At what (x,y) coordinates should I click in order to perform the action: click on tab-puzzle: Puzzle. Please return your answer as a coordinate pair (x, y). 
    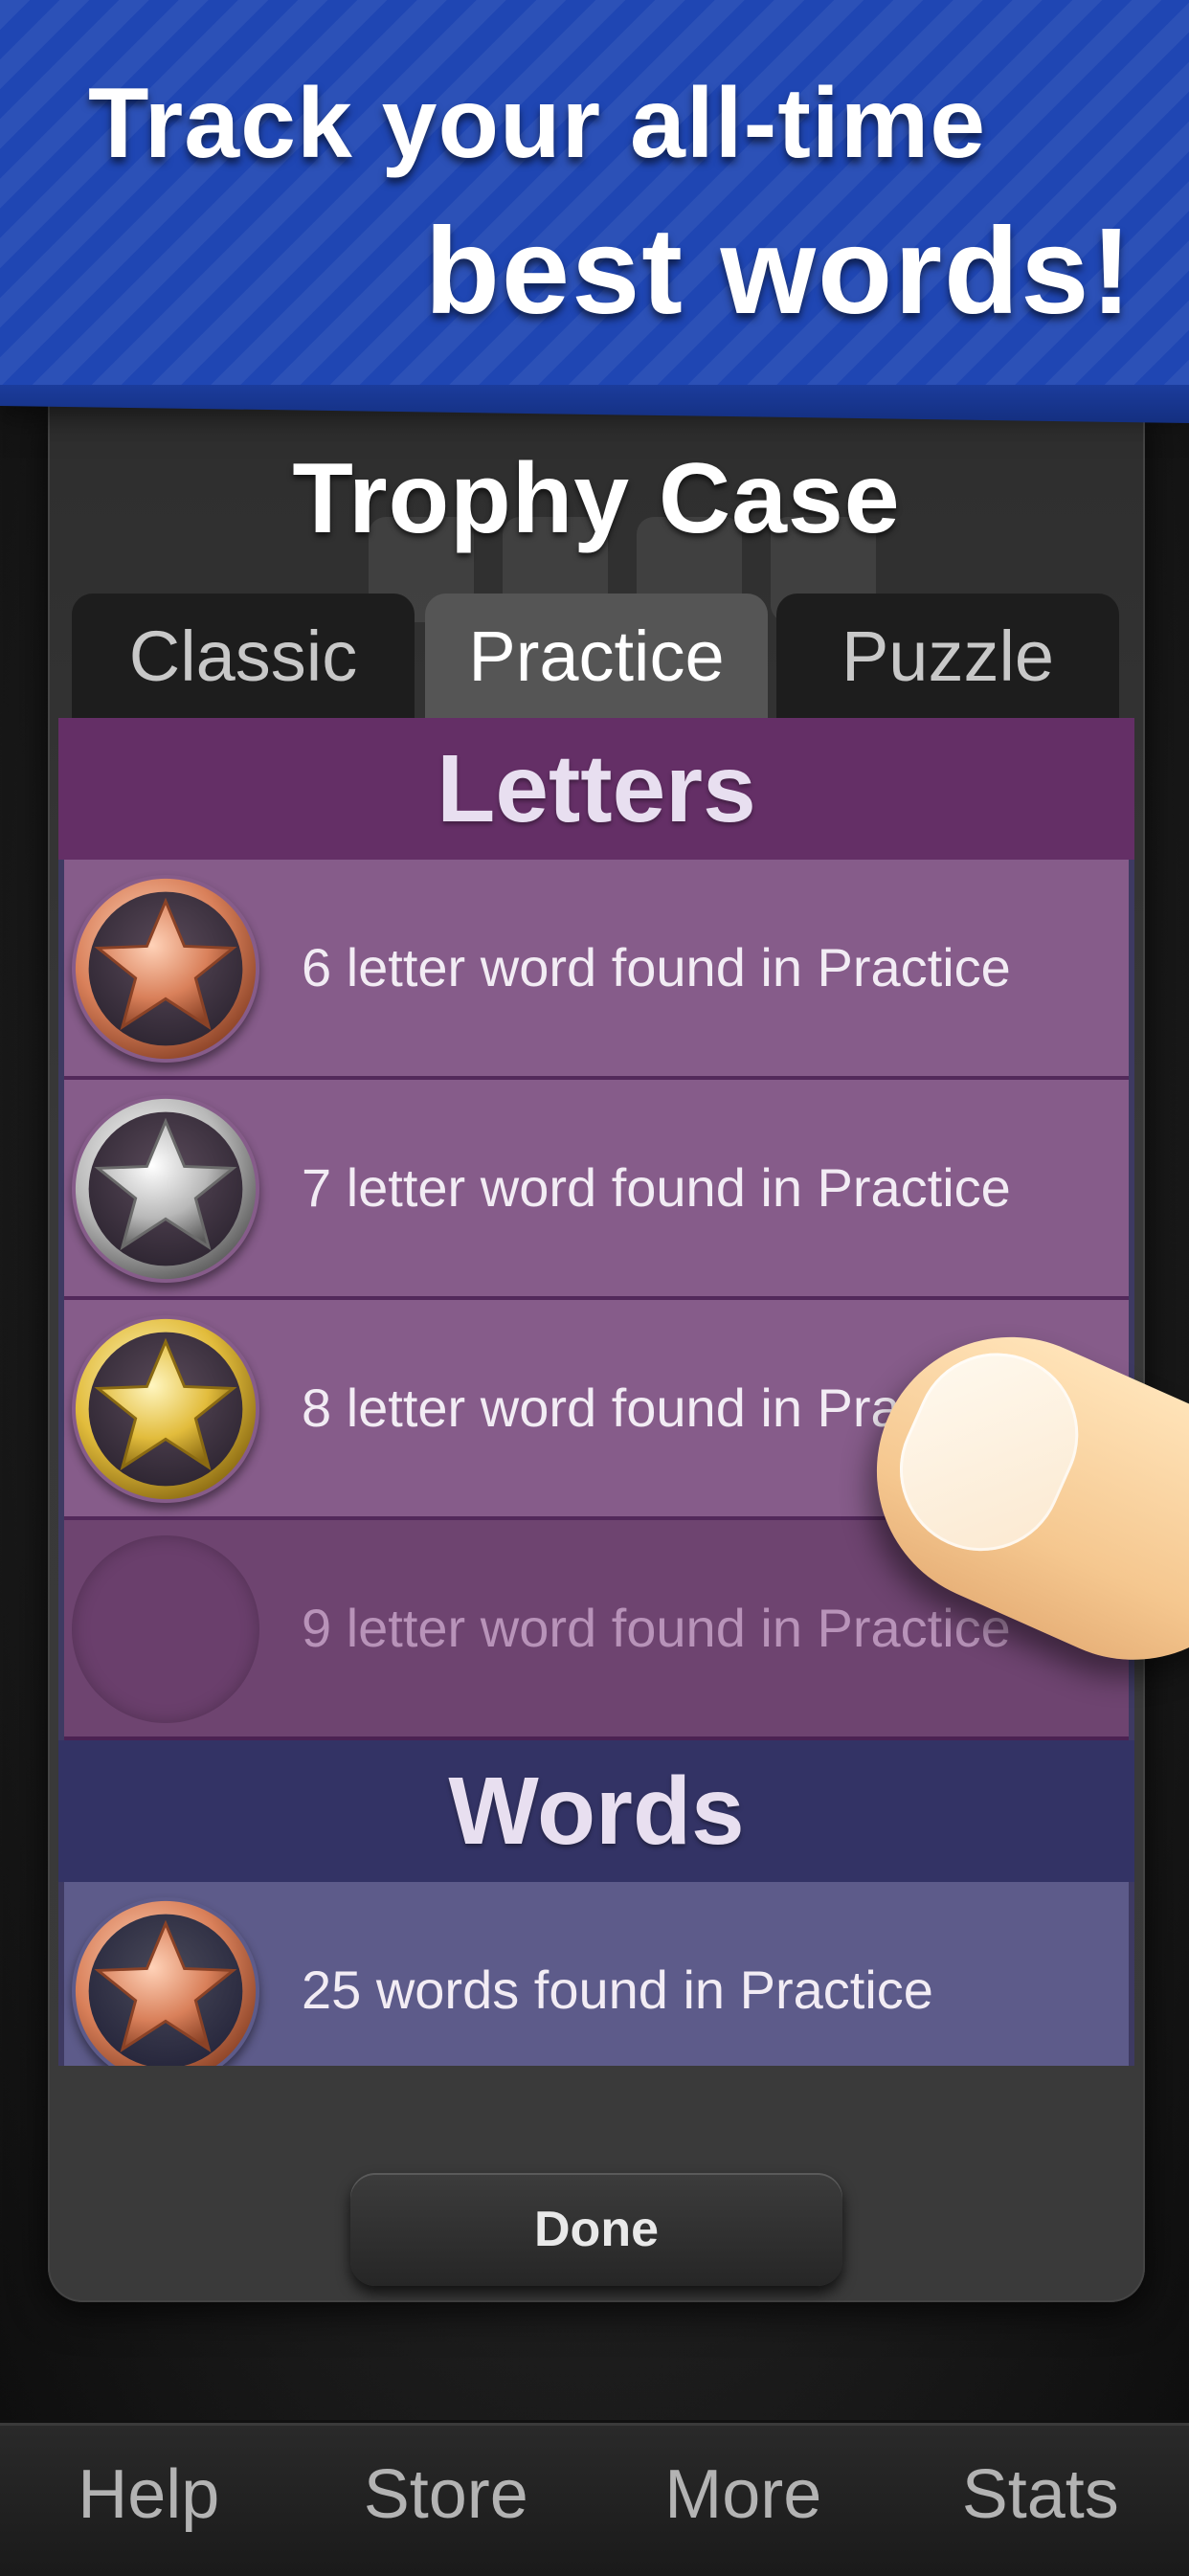
    Looking at the image, I should click on (947, 657).